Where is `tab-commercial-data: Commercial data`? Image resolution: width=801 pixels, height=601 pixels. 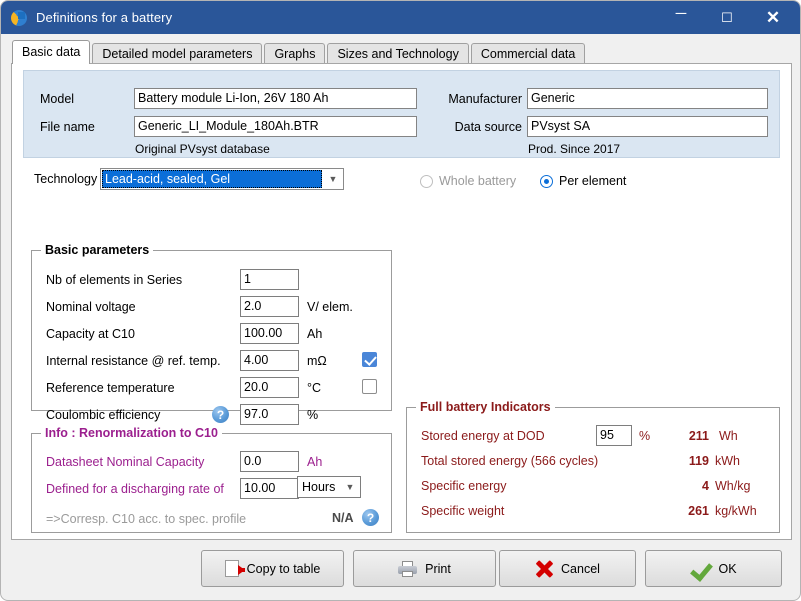
tab-commercial-data: Commercial data is located at coordinates (528, 53).